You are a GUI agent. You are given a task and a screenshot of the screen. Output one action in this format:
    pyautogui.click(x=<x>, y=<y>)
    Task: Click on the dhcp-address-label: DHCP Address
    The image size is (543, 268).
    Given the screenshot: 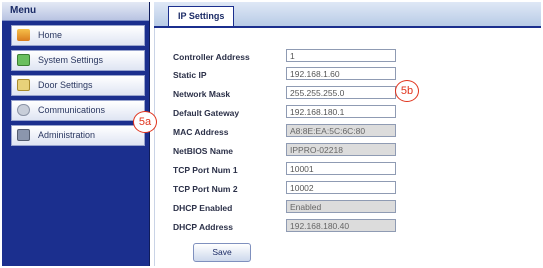 What is the action you would take?
    pyautogui.click(x=203, y=227)
    